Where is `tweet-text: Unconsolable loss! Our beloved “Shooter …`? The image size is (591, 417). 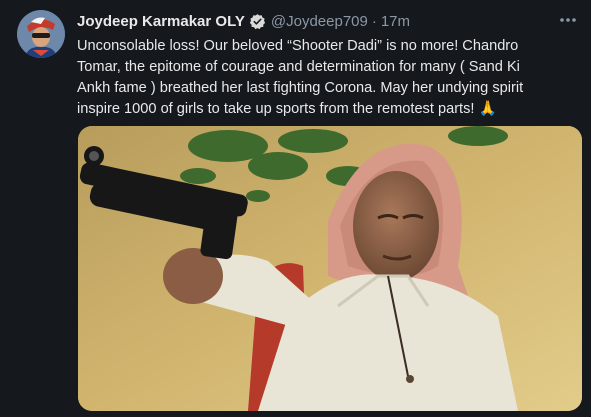 tweet-text: Unconsolable loss! Our beloved “Shooter … is located at coordinates (300, 77).